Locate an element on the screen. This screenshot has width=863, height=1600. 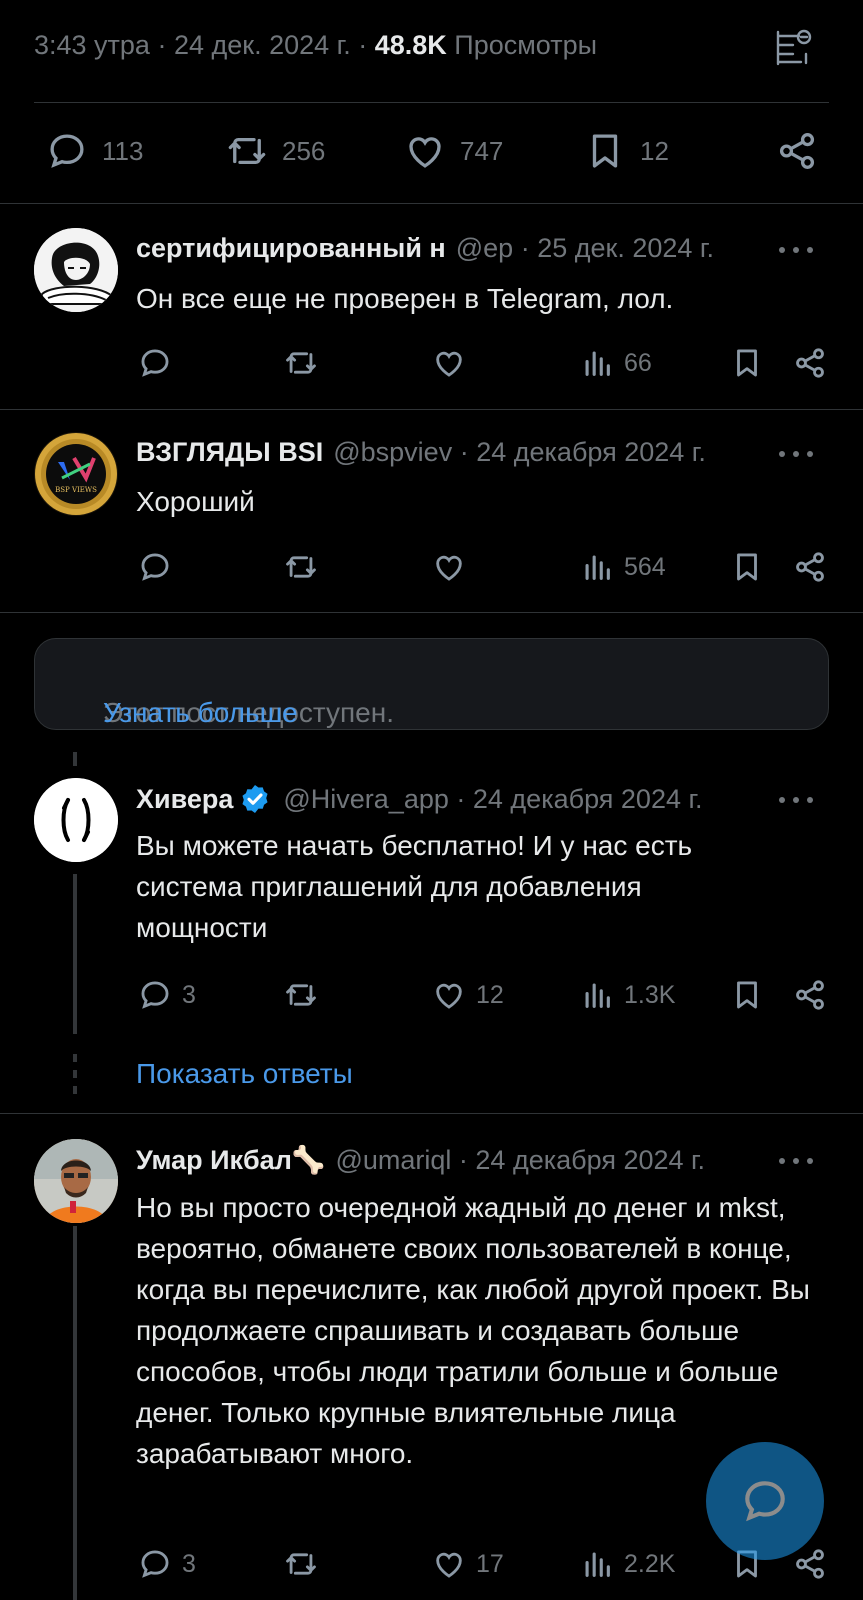
bookmark-count: 12 is located at coordinates (654, 150).